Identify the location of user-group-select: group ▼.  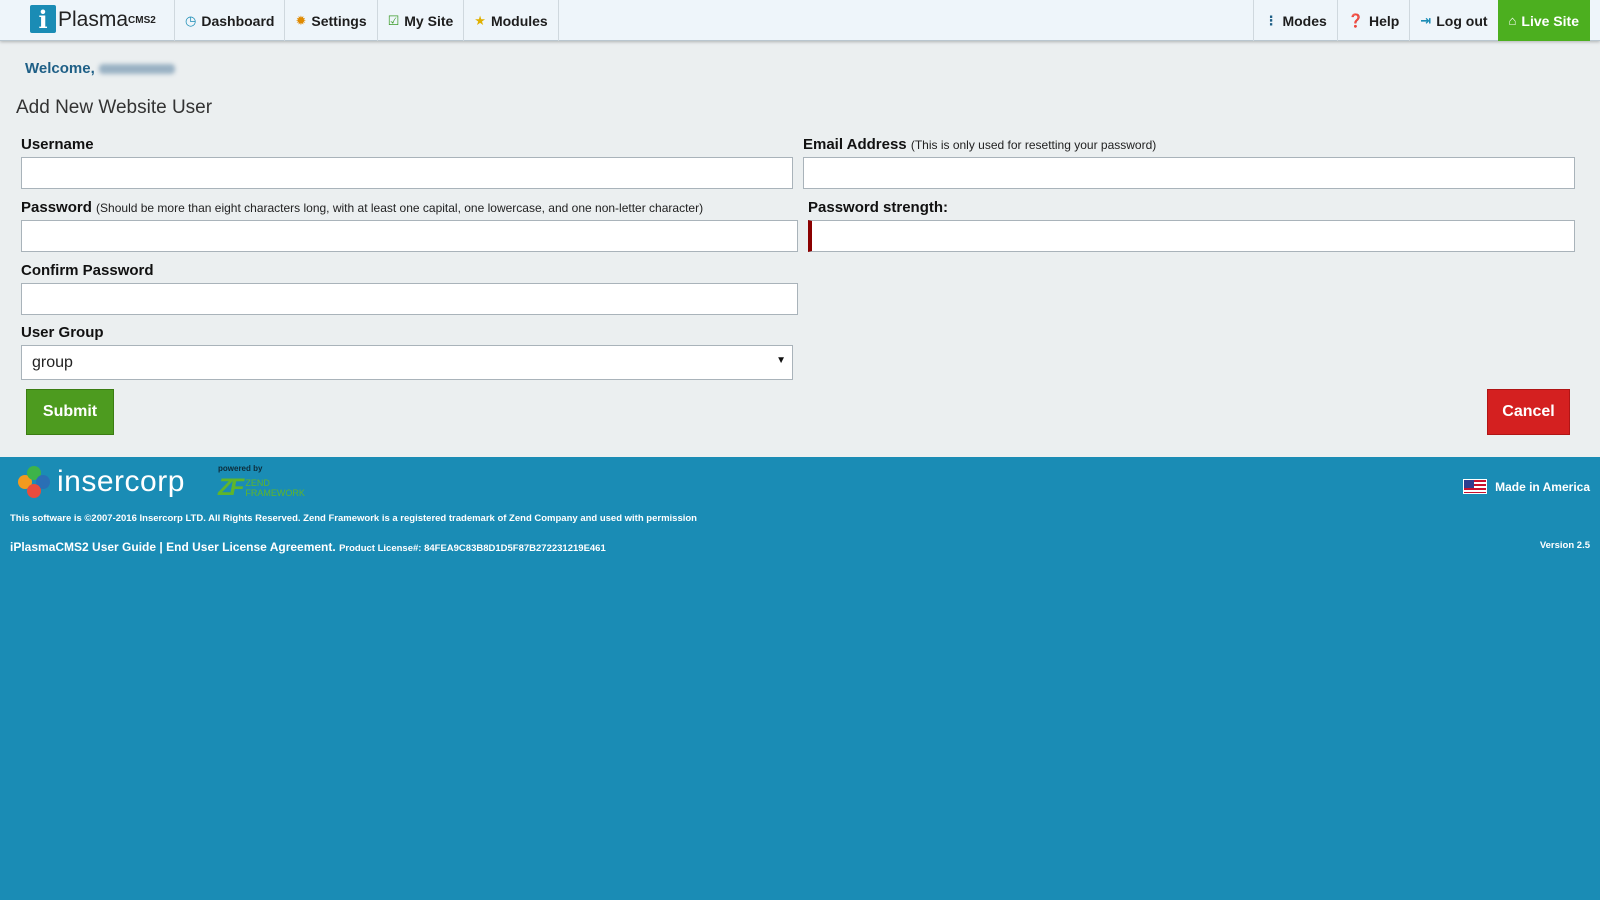
(407, 362).